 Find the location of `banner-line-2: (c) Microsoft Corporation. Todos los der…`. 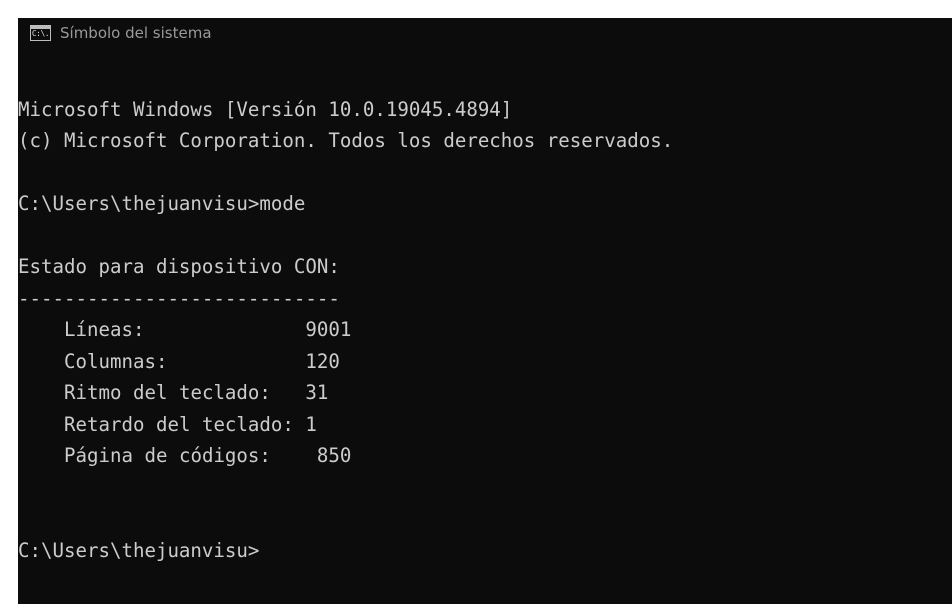

banner-line-2: (c) Microsoft Corporation. Todos los der… is located at coordinates (346, 140).